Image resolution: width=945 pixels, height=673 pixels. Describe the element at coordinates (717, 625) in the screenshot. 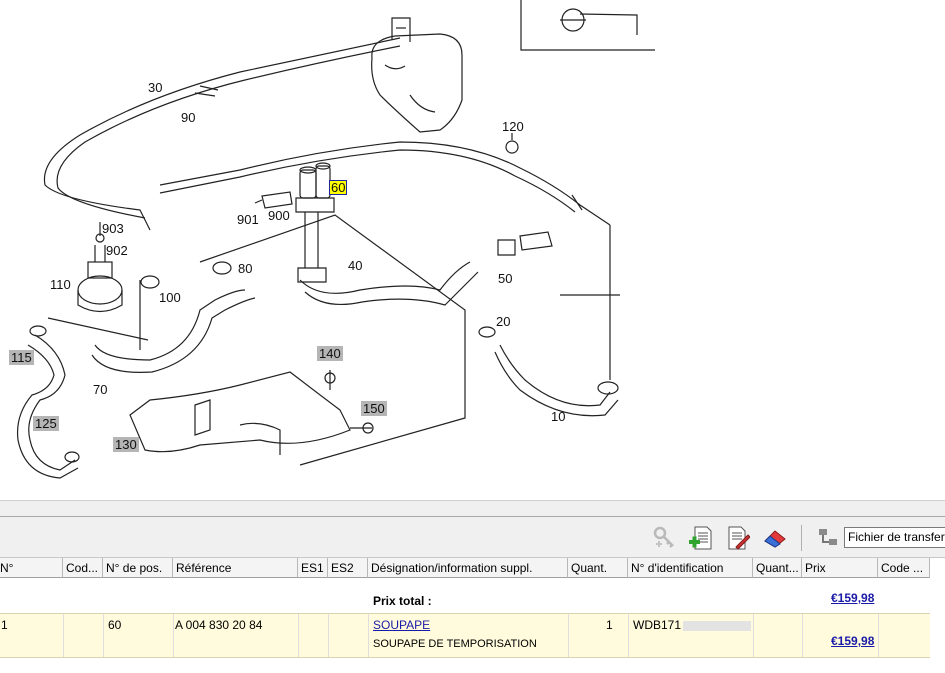

I see `redacted-vin-block` at that location.